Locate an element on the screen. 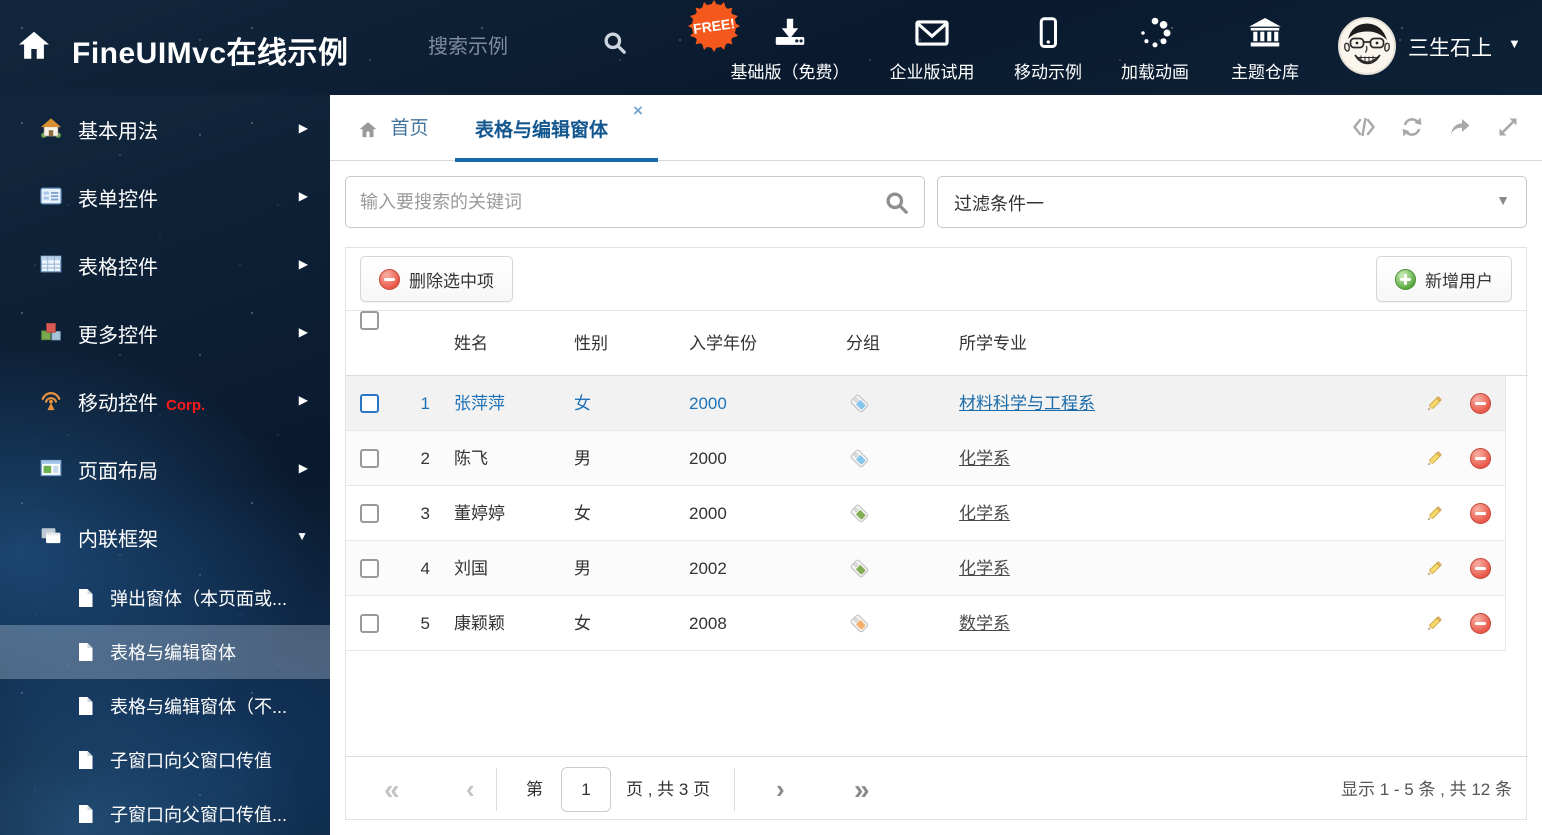  header-search-input is located at coordinates (508, 47).